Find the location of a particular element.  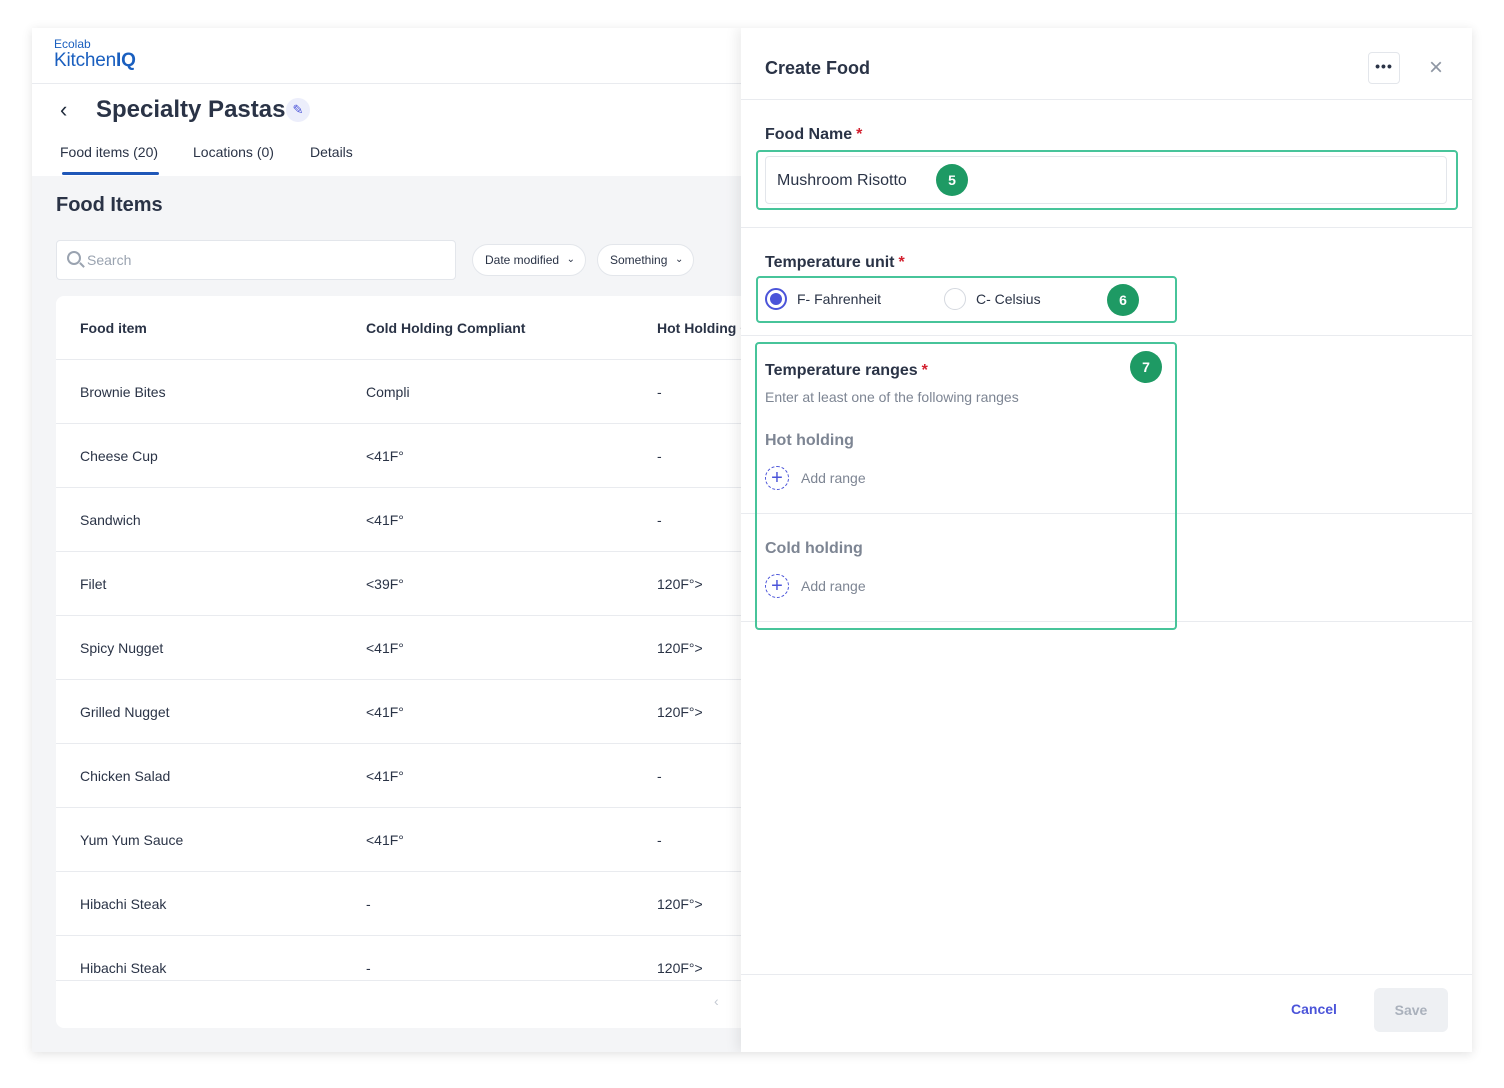

section-title: Food Items is located at coordinates (109, 205).